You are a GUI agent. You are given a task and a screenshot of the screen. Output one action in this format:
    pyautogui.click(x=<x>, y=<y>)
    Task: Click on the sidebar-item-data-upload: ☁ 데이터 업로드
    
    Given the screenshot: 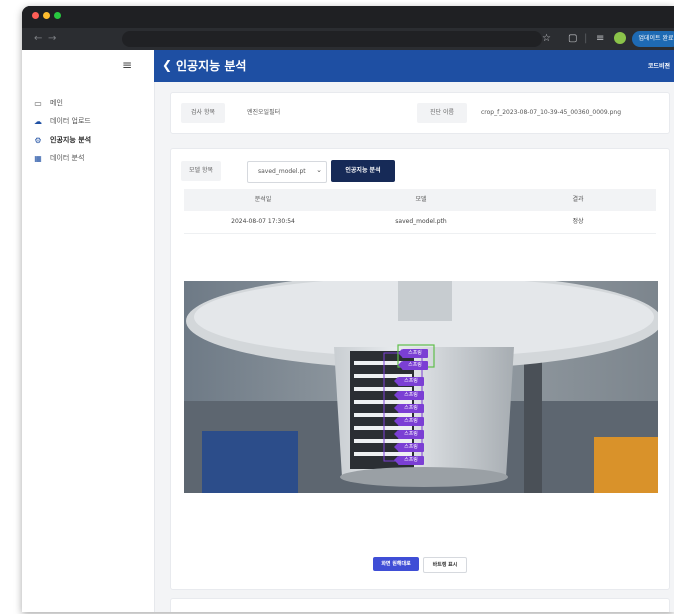 What is the action you would take?
    pyautogui.click(x=61, y=121)
    